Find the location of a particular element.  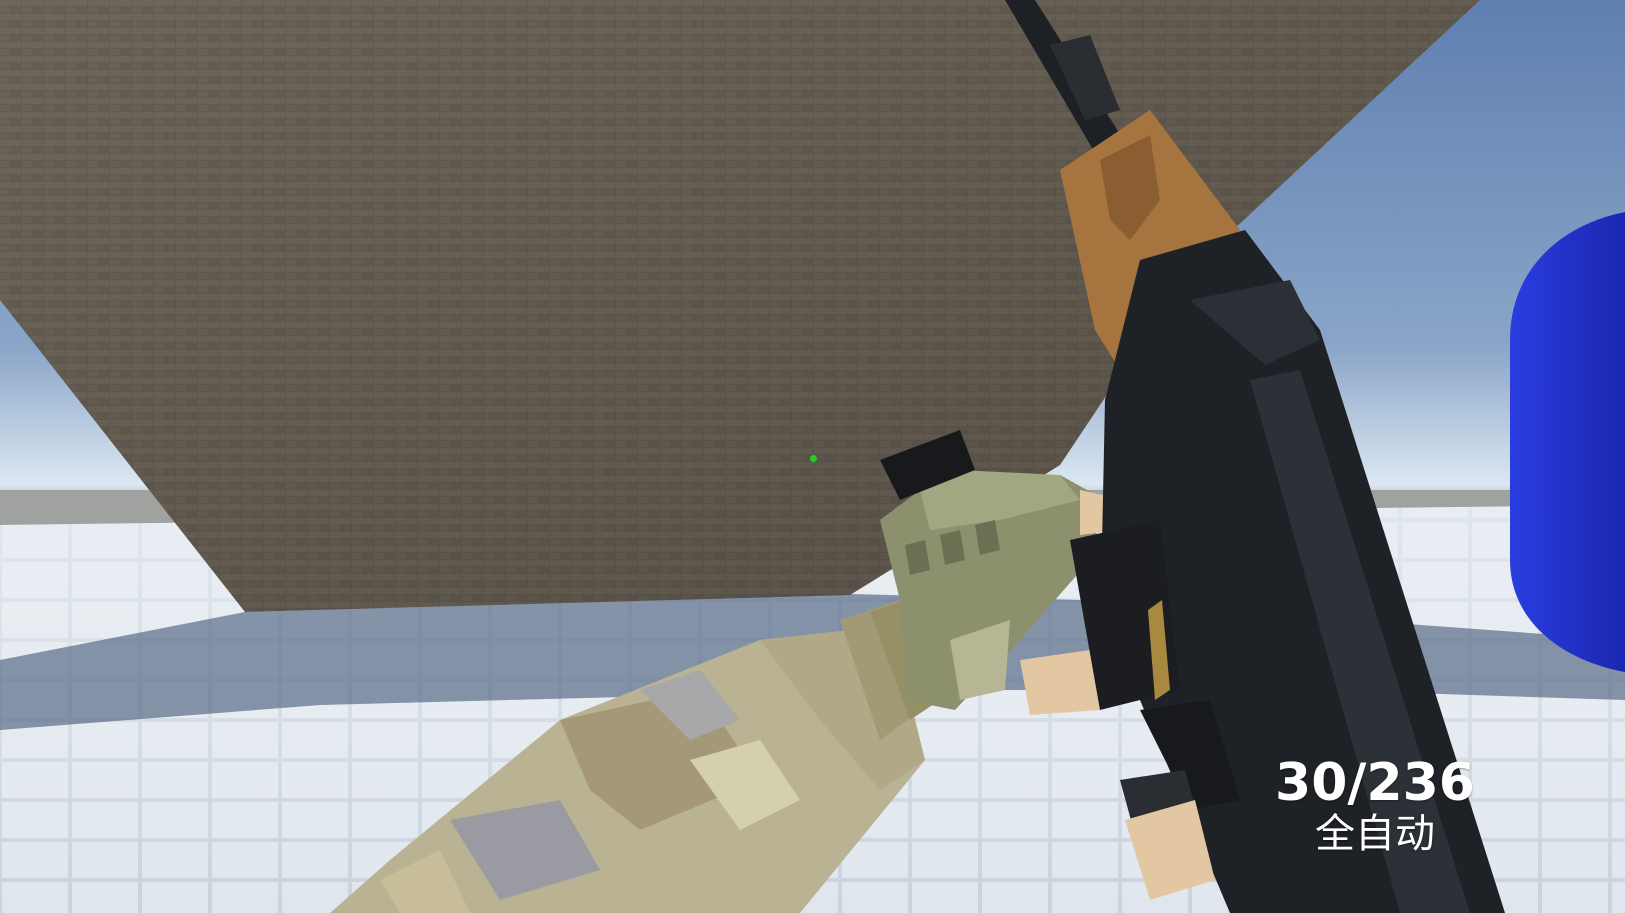

fire-mode-label: 全自动 is located at coordinates (1375, 834).